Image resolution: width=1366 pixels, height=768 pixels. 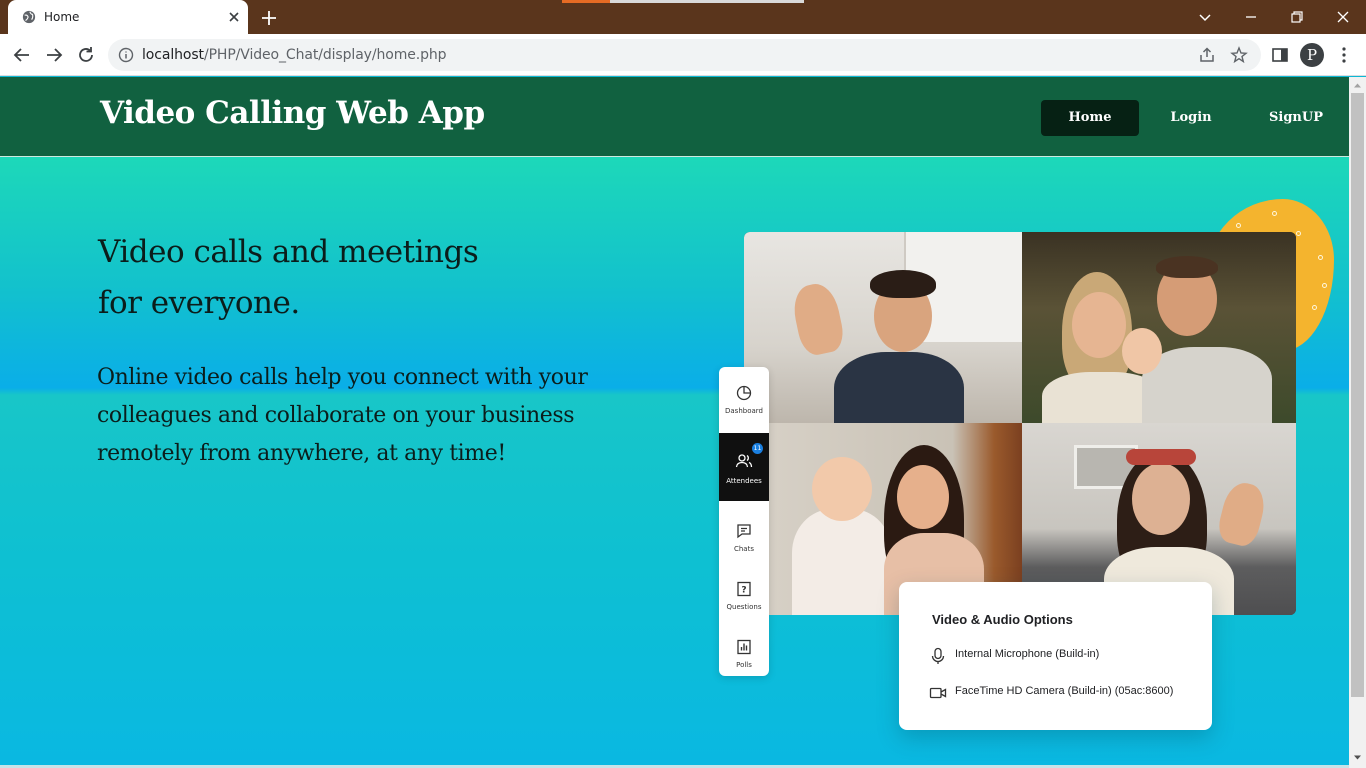 I want to click on scroll-up-arrow-icon, so click(x=1357, y=85).